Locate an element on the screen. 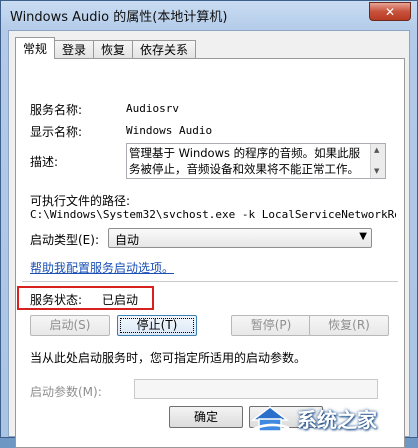 The width and height of the screenshot is (418, 448). exe-path-label: 可执行文件的路径: is located at coordinates (80, 201).